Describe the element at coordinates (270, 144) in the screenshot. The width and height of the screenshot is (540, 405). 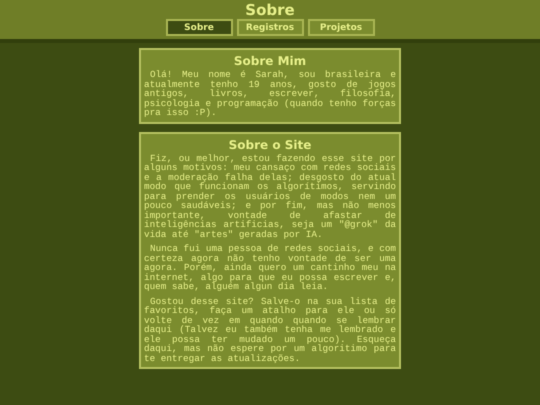
I see `section-heading: Sobre o Site` at that location.